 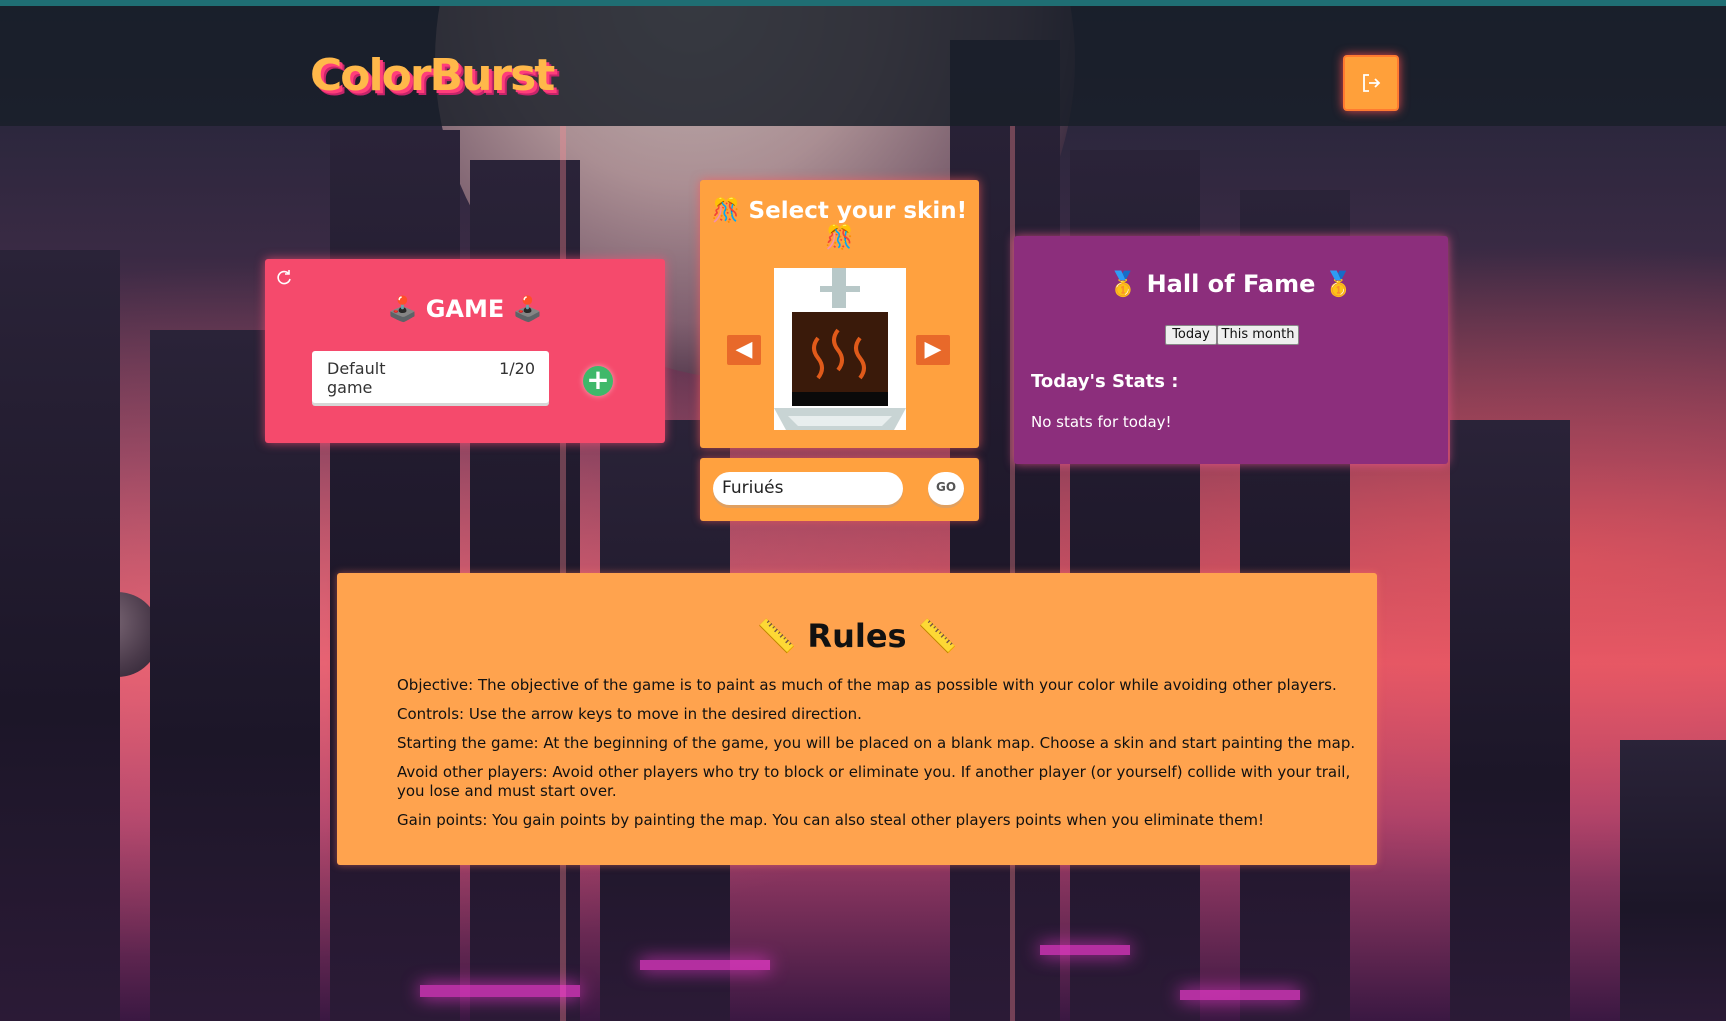 I want to click on tab-today: Today, so click(x=1191, y=335).